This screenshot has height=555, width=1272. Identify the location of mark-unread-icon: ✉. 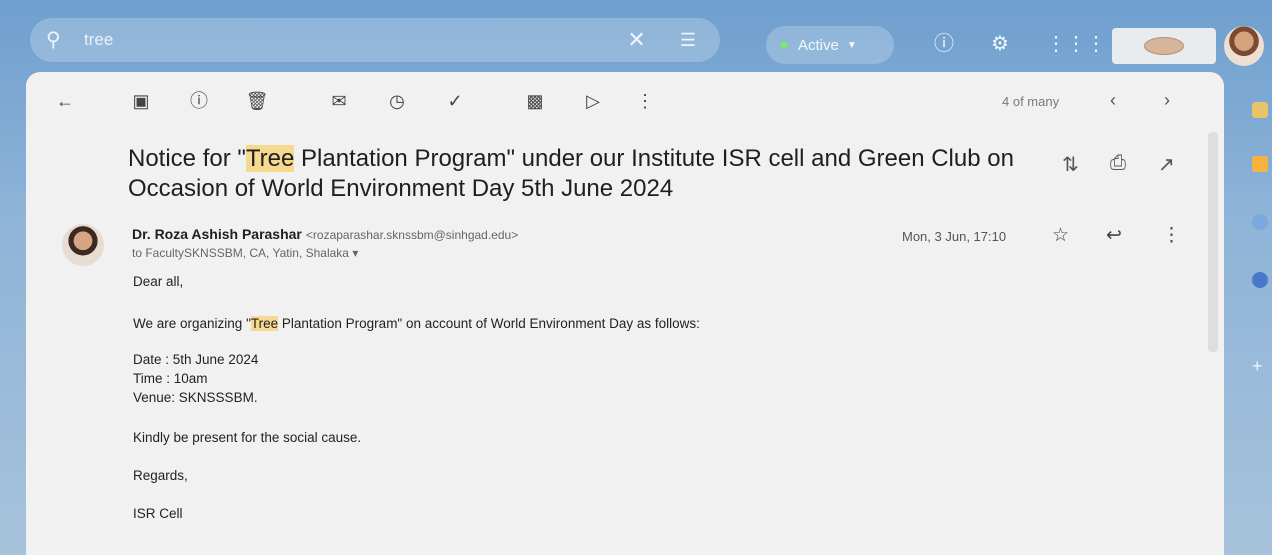
(339, 101).